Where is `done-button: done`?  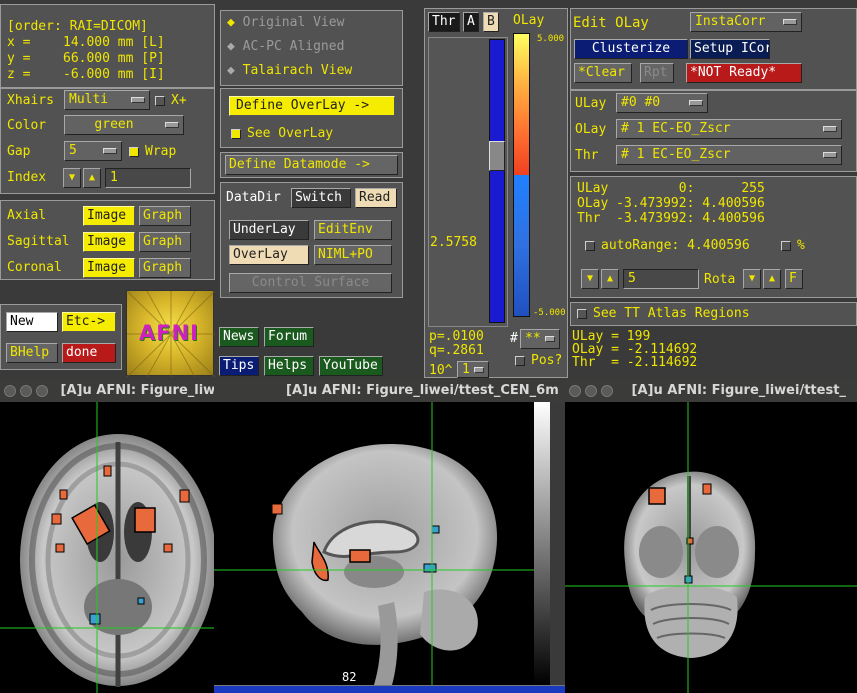
done-button: done is located at coordinates (89, 353).